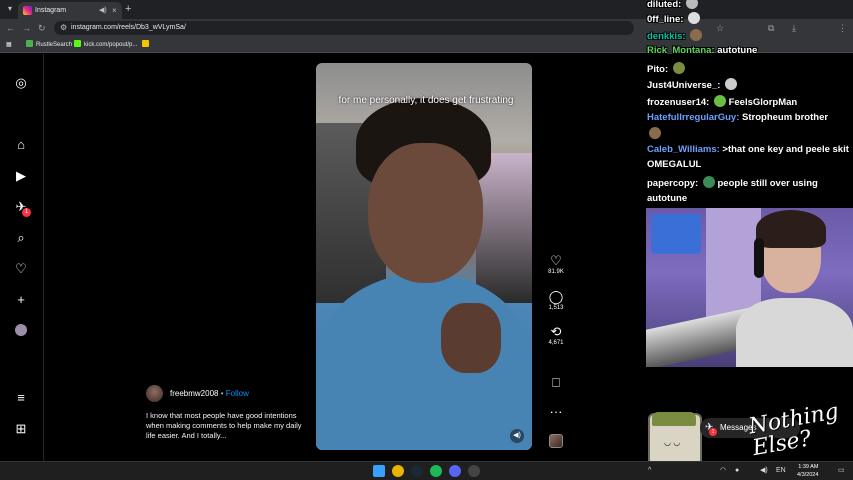 The height and width of the screenshot is (480, 853). I want to click on chat-message: Rick_Montana: autotune, so click(749, 50).